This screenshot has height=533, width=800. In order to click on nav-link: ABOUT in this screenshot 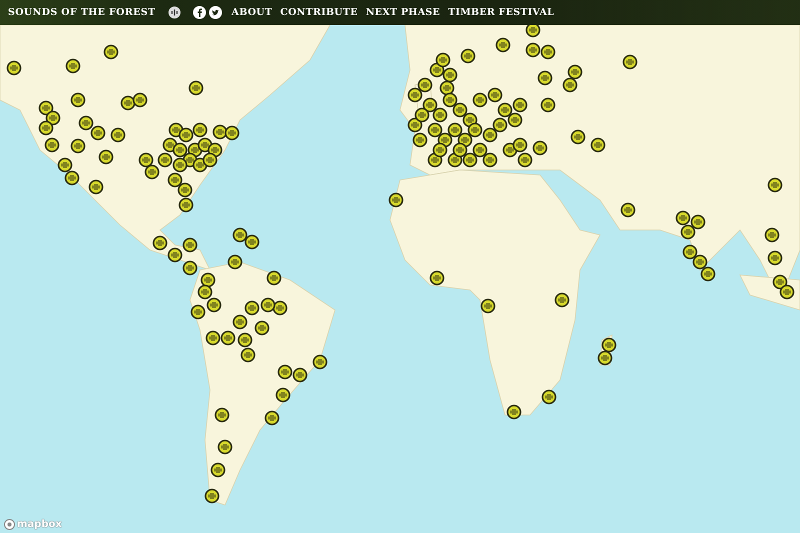, I will do `click(252, 12)`.